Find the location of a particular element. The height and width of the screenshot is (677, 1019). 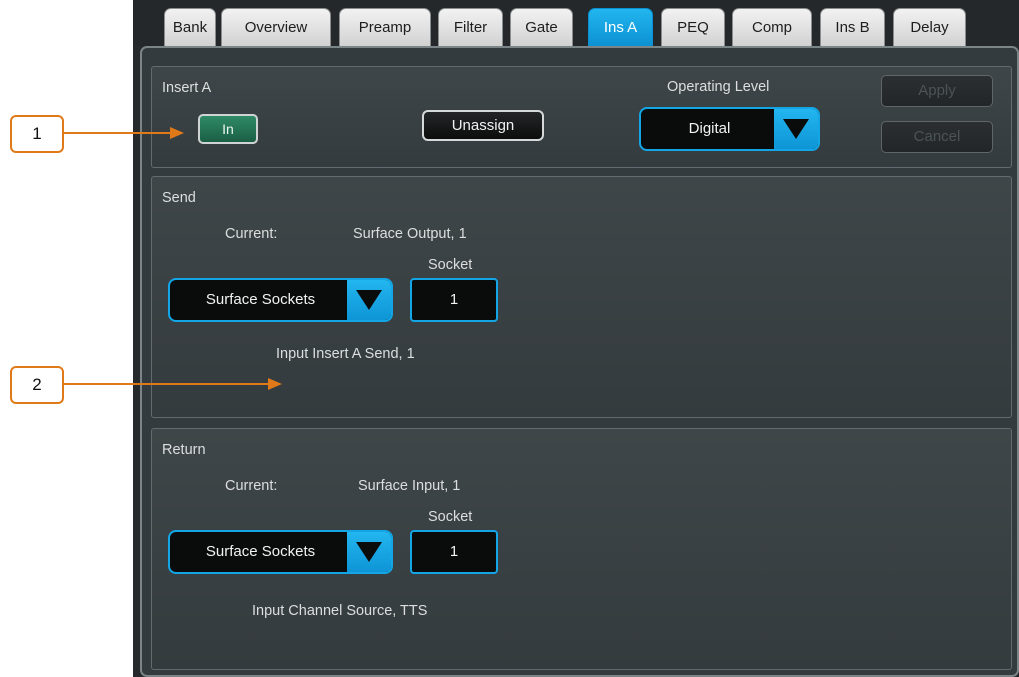

callout-1: 1 is located at coordinates (37, 134).